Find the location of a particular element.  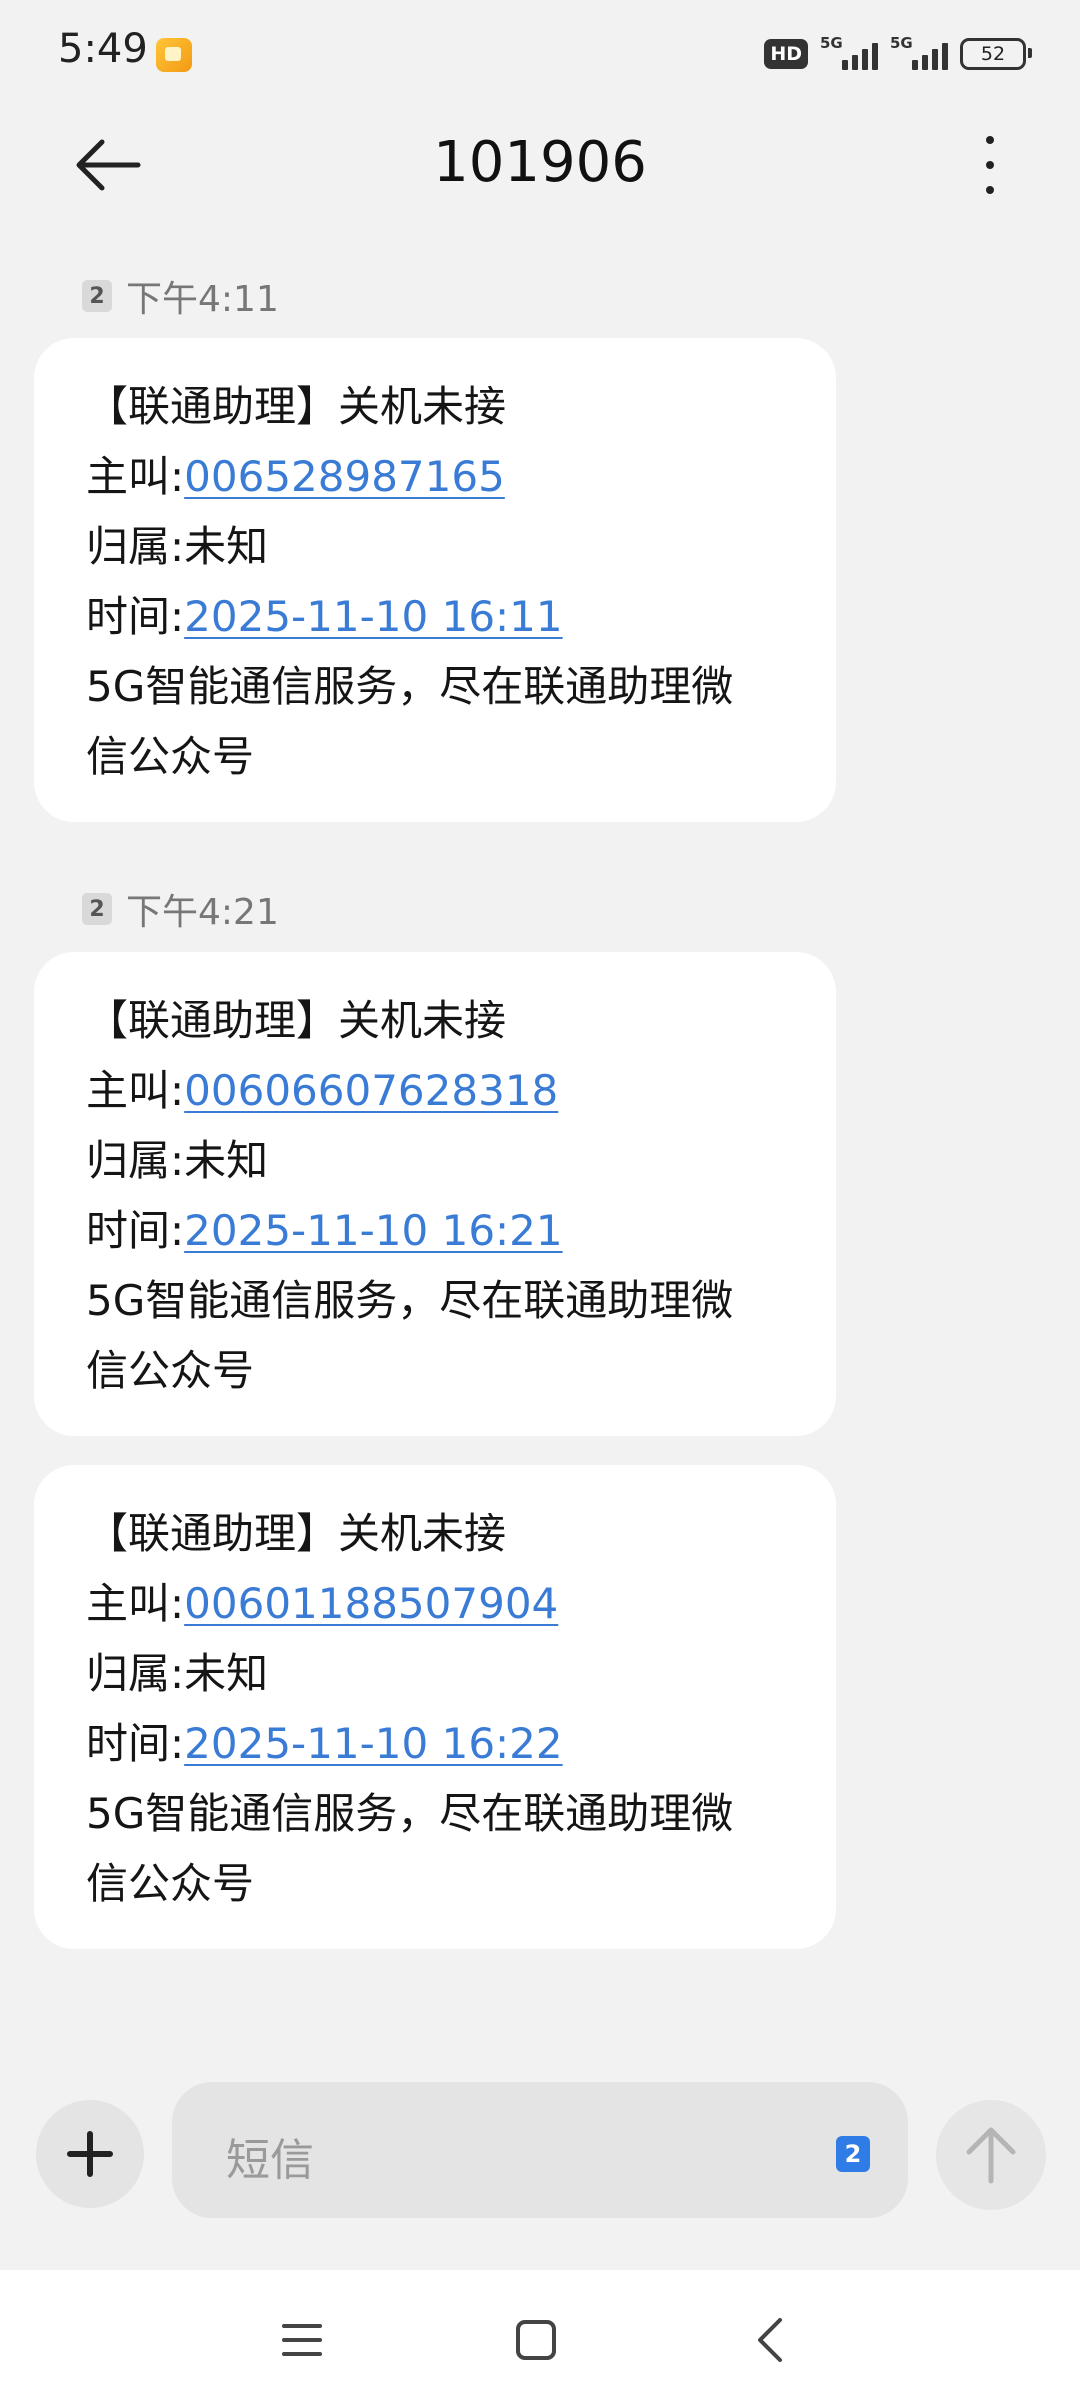

caller-number-link: 00601188507904 is located at coordinates (371, 1603).